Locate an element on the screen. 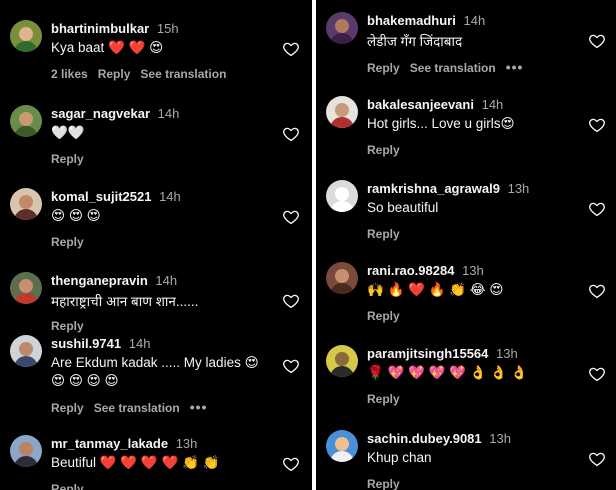 This screenshot has height=490, width=616. comment-text: 🤍🤍 is located at coordinates (68, 132).